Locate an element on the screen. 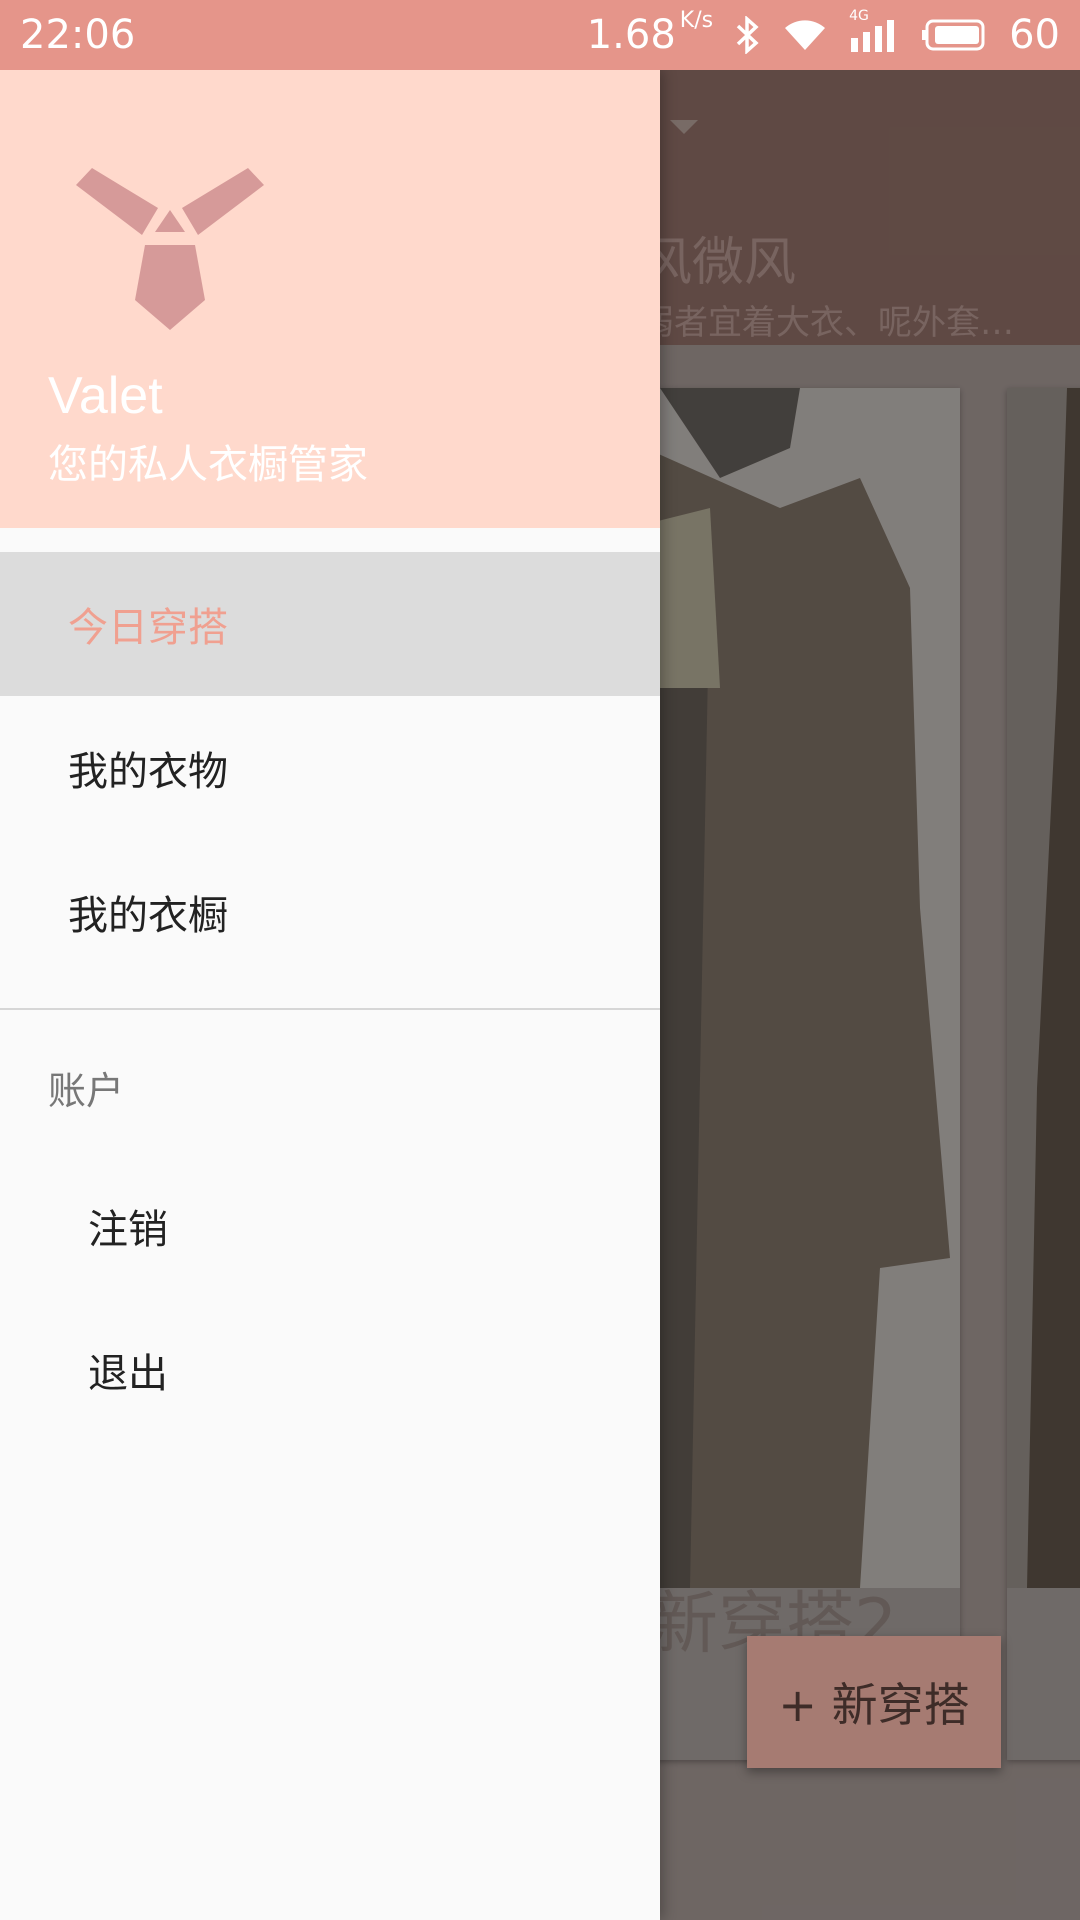 The image size is (1080, 1920). exit-item: 退出 is located at coordinates (330, 1370).